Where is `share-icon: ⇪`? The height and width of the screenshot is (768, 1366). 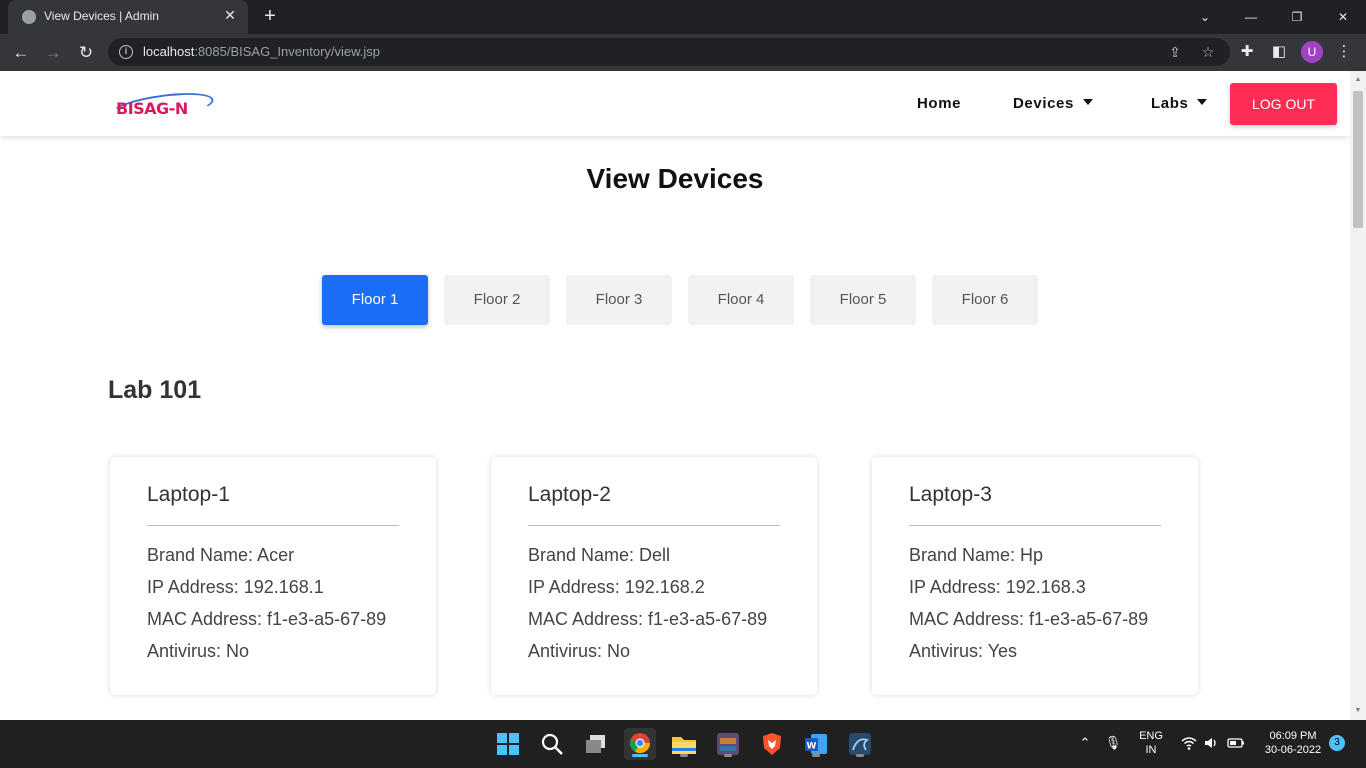 share-icon: ⇪ is located at coordinates (1175, 52).